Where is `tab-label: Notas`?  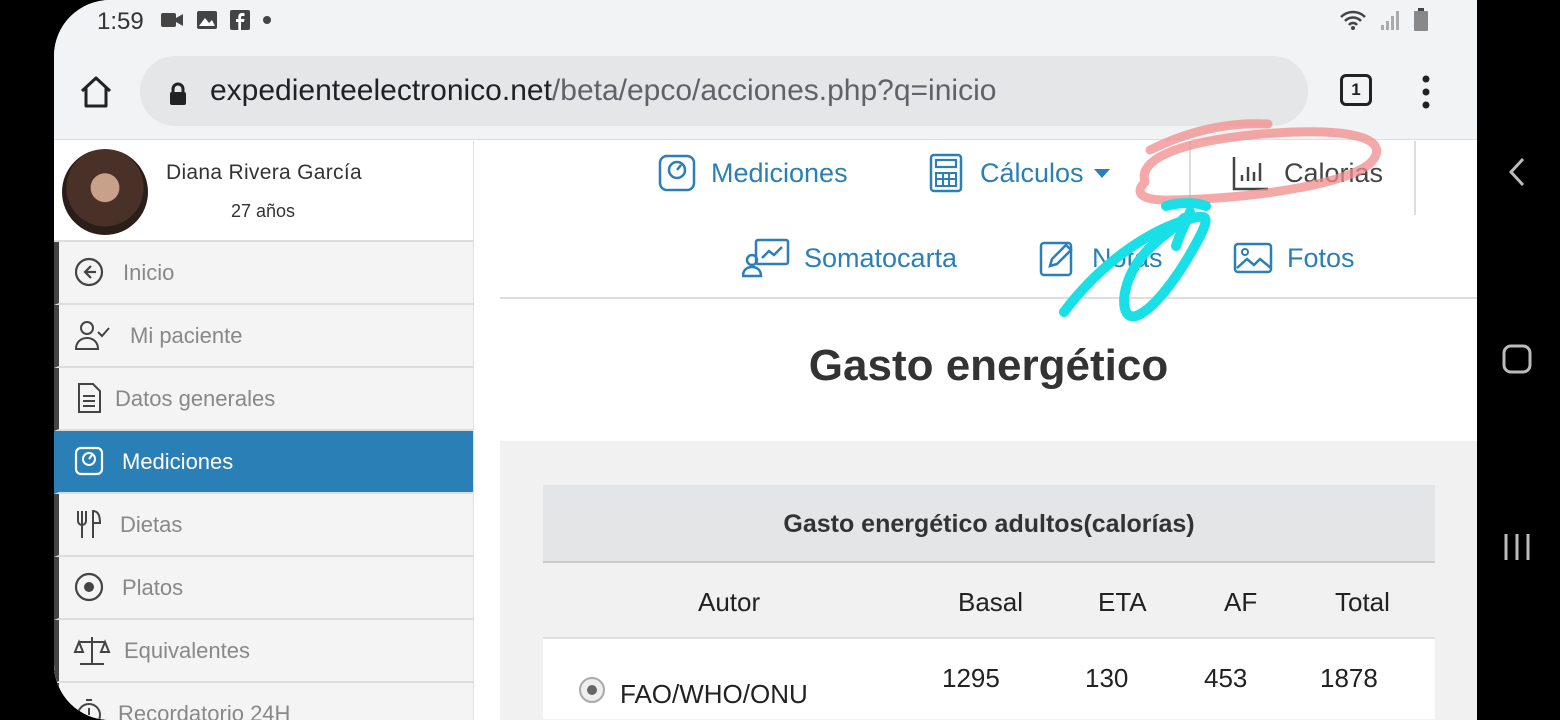
tab-label: Notas is located at coordinates (1127, 257).